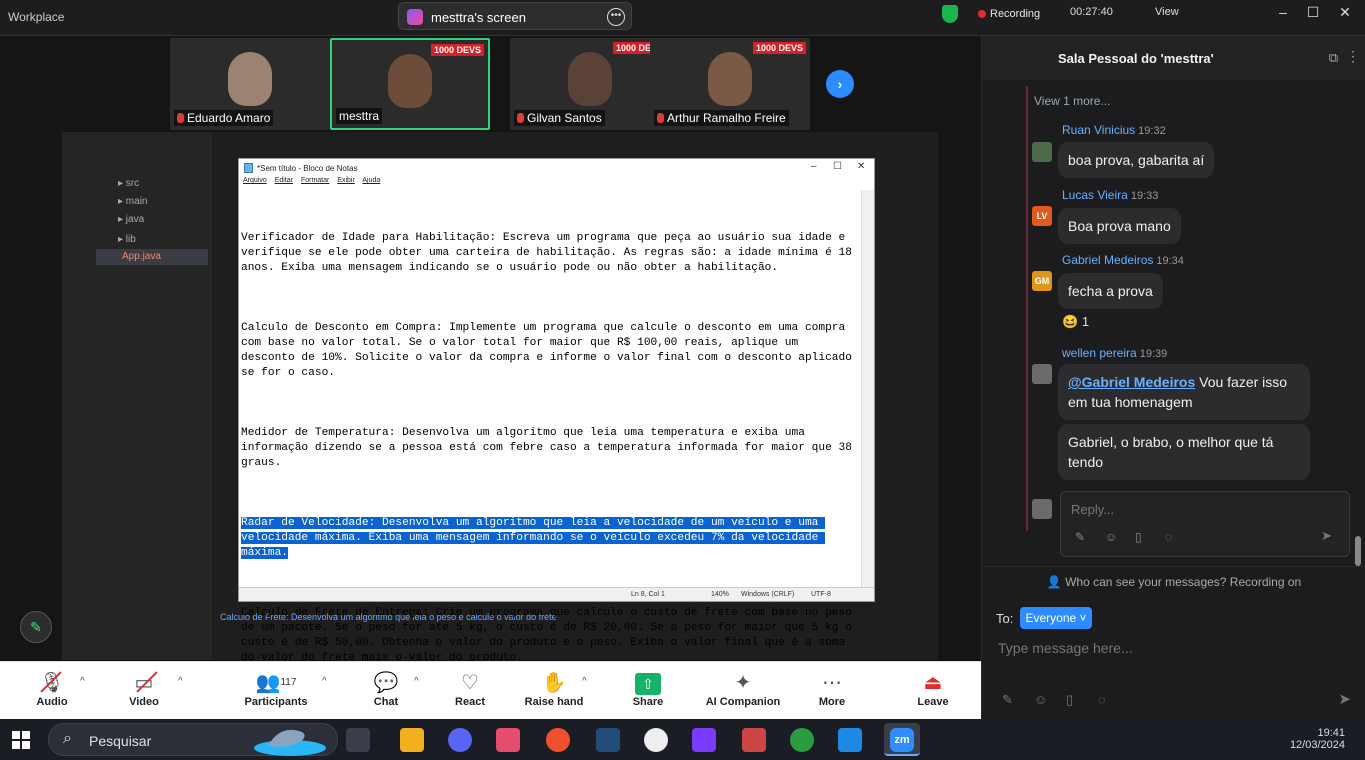 The height and width of the screenshot is (760, 1365). Describe the element at coordinates (132, 201) in the screenshot. I see `tree-item: ▸ main` at that location.